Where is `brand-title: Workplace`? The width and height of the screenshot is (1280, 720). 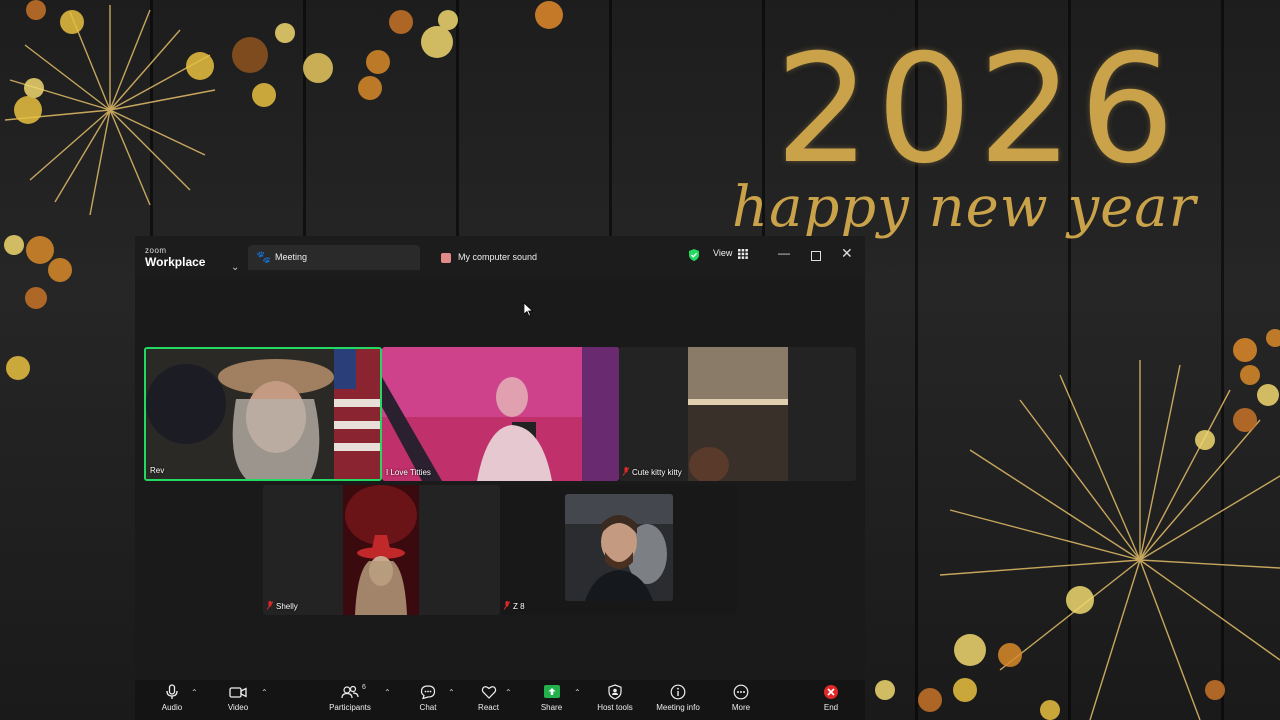 brand-title: Workplace is located at coordinates (175, 262).